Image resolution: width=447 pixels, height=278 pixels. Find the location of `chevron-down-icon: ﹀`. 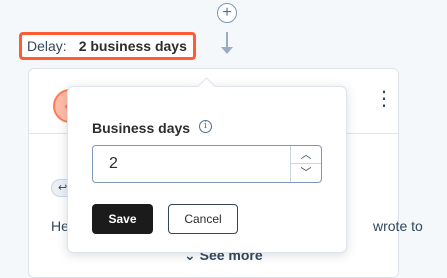

chevron-down-icon: ﹀ is located at coordinates (306, 173).